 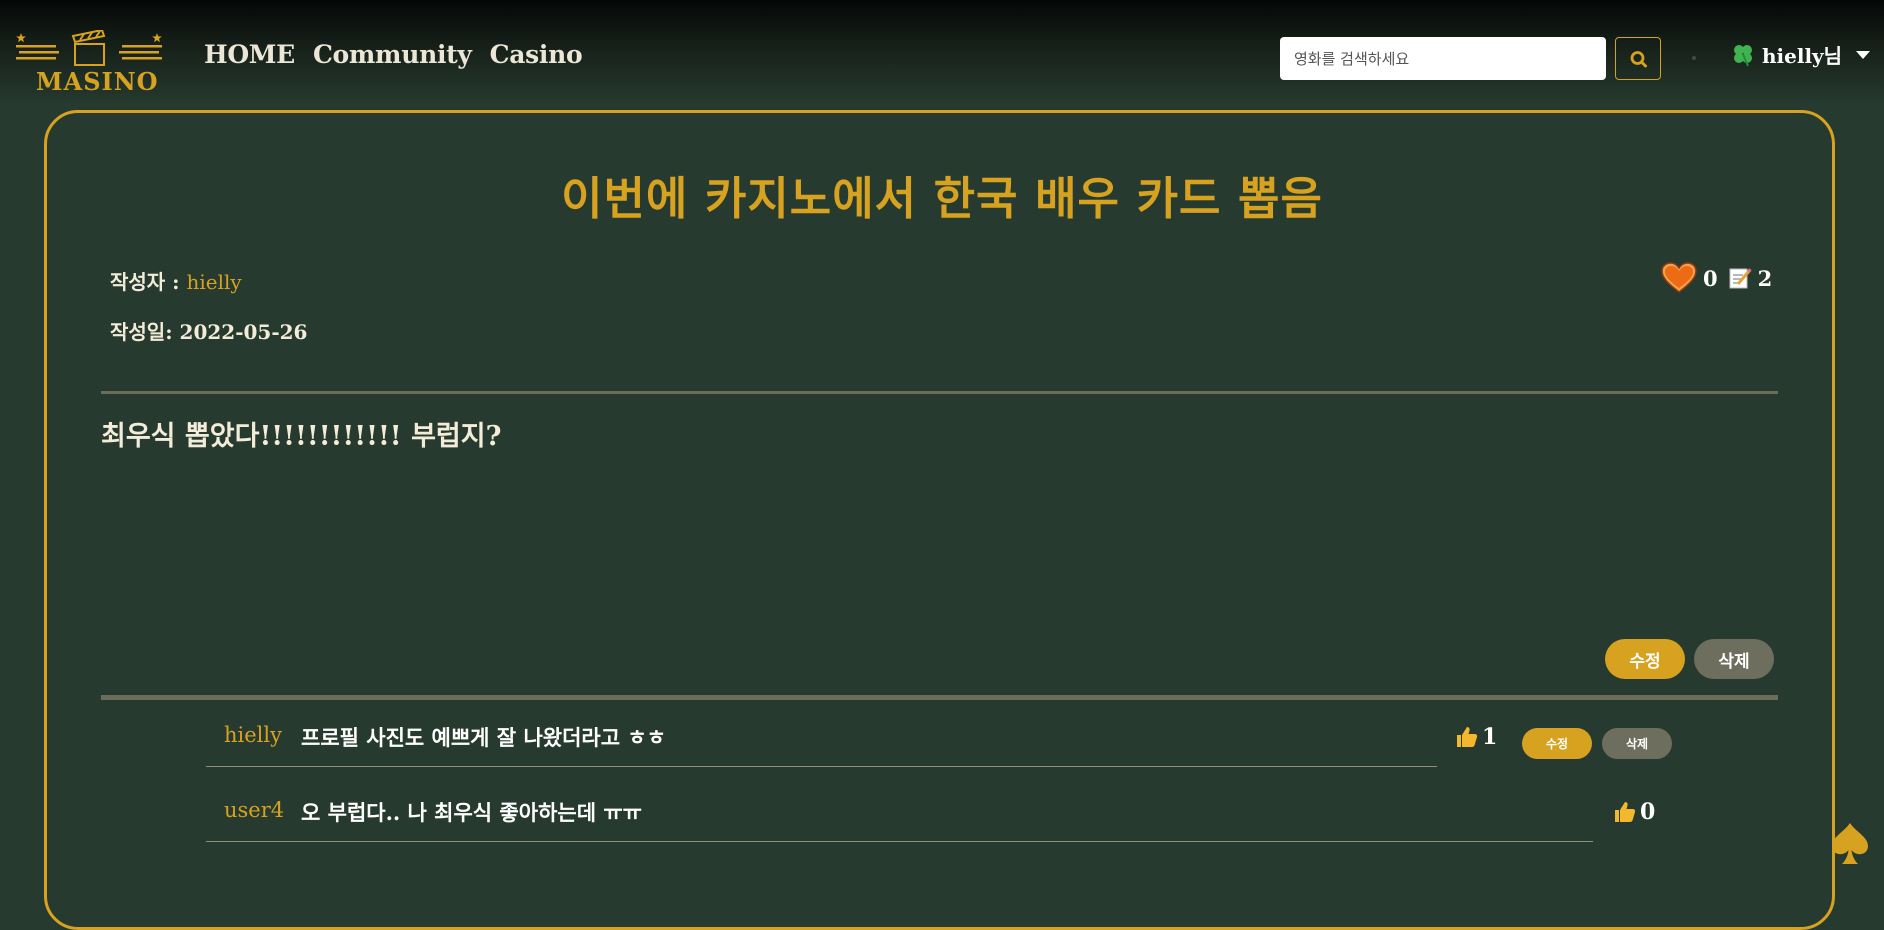 I want to click on post-stats: 0 2, so click(x=1721, y=278).